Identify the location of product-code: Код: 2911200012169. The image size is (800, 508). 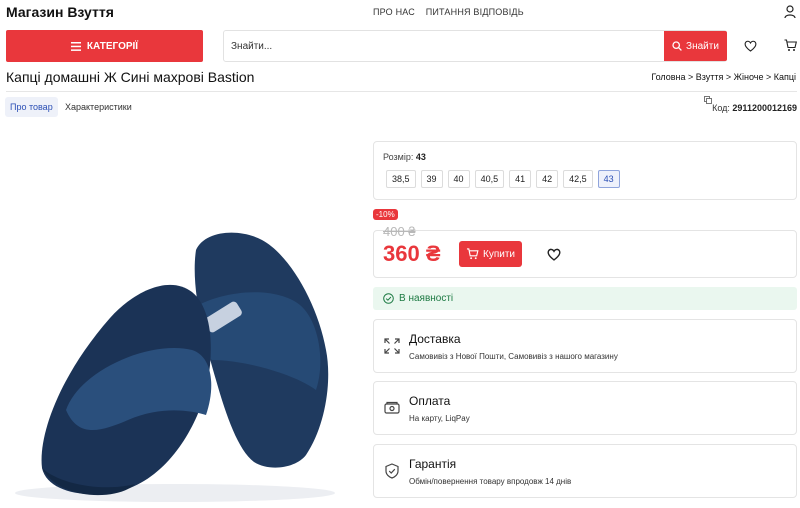
(754, 108).